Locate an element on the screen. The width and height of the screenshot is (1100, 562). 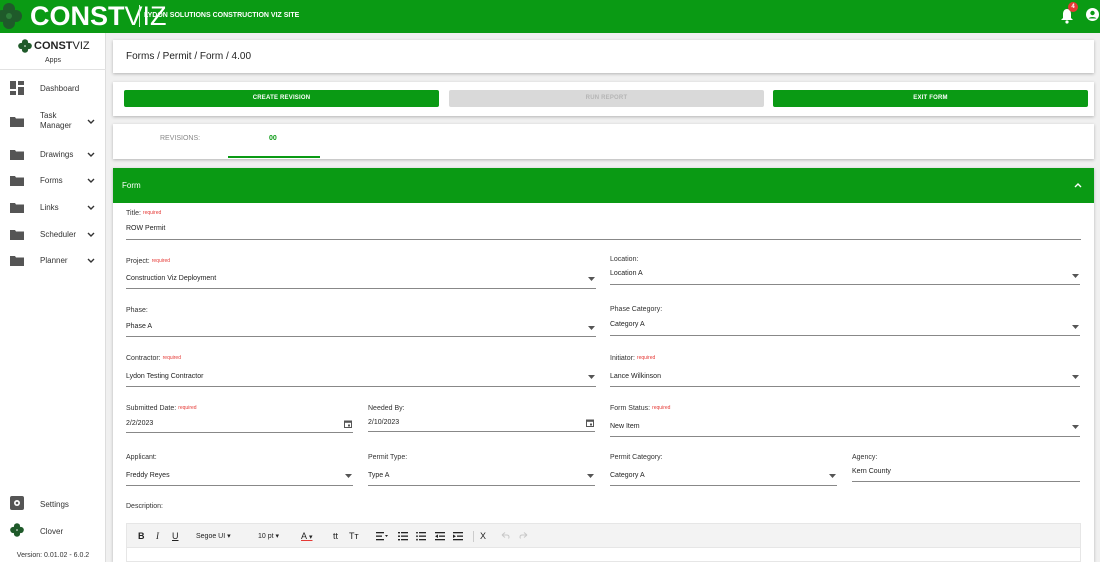
italic-button: I is located at coordinates (157, 536).